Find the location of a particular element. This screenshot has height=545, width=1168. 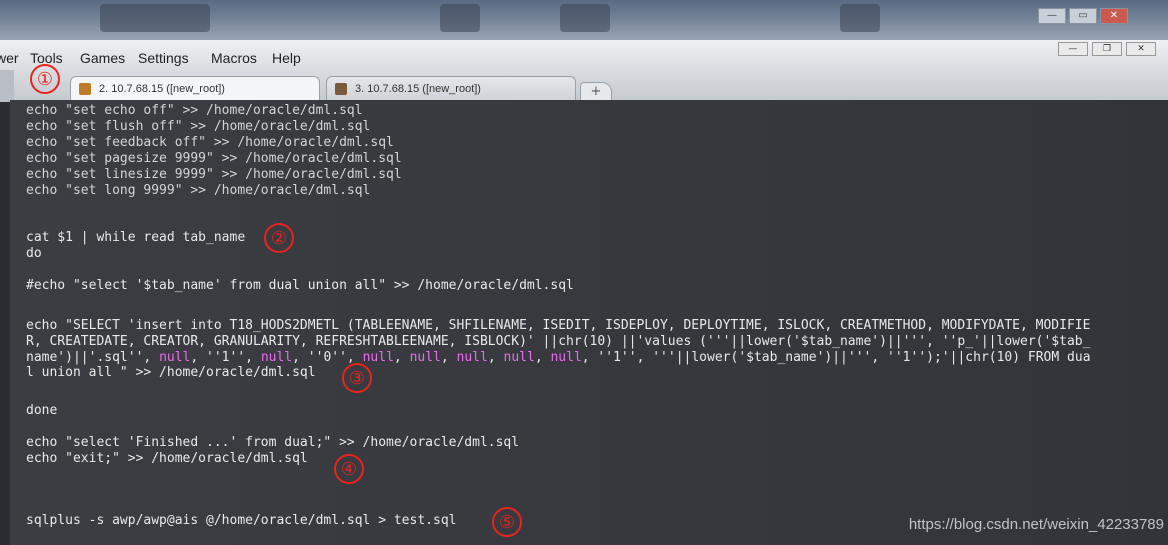

session-controls: — ❐ ✕ is located at coordinates (1107, 49).